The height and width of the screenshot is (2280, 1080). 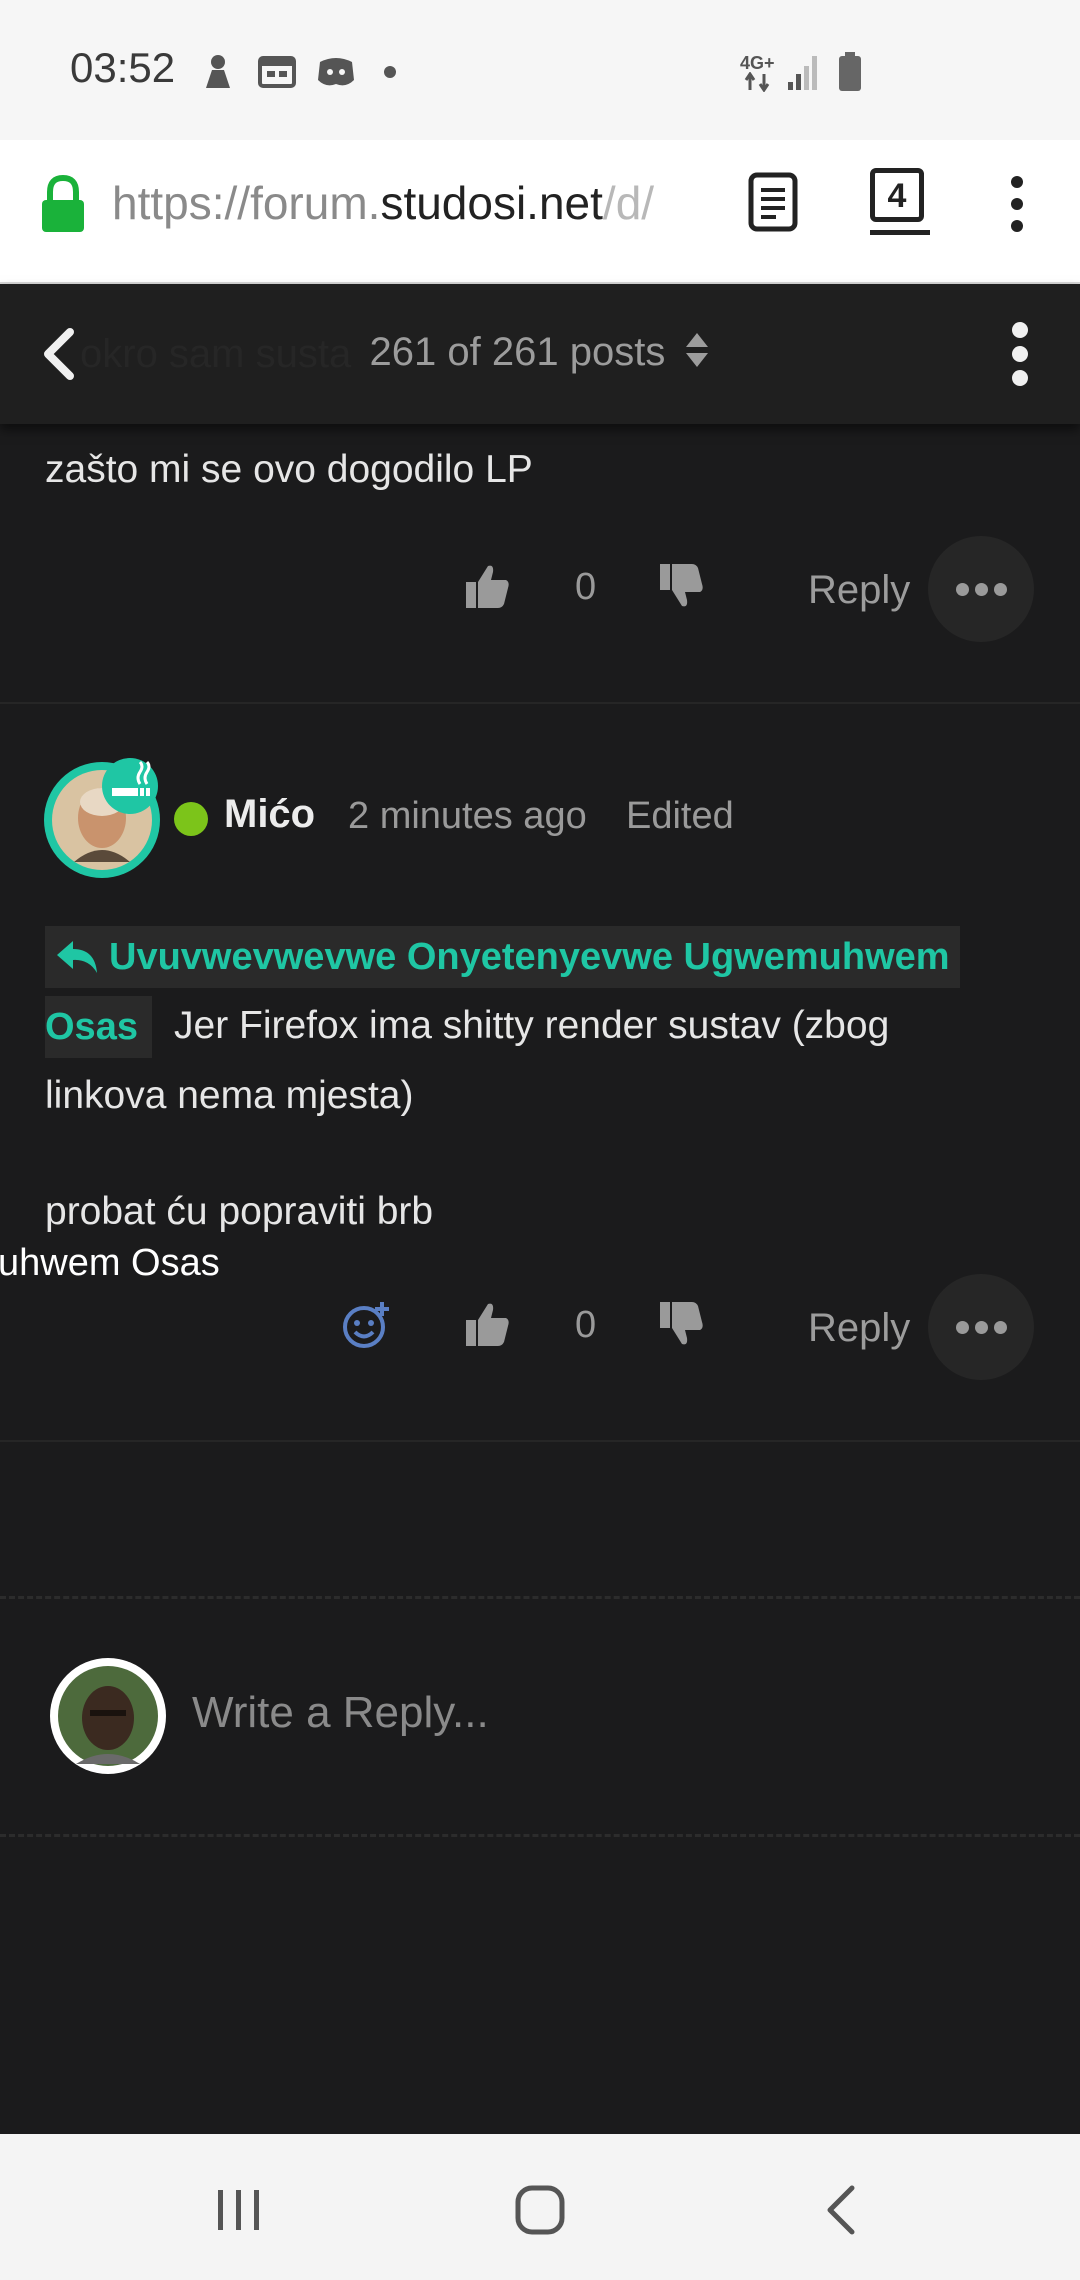 I want to click on add-reaction-icon, so click(x=367, y=1325).